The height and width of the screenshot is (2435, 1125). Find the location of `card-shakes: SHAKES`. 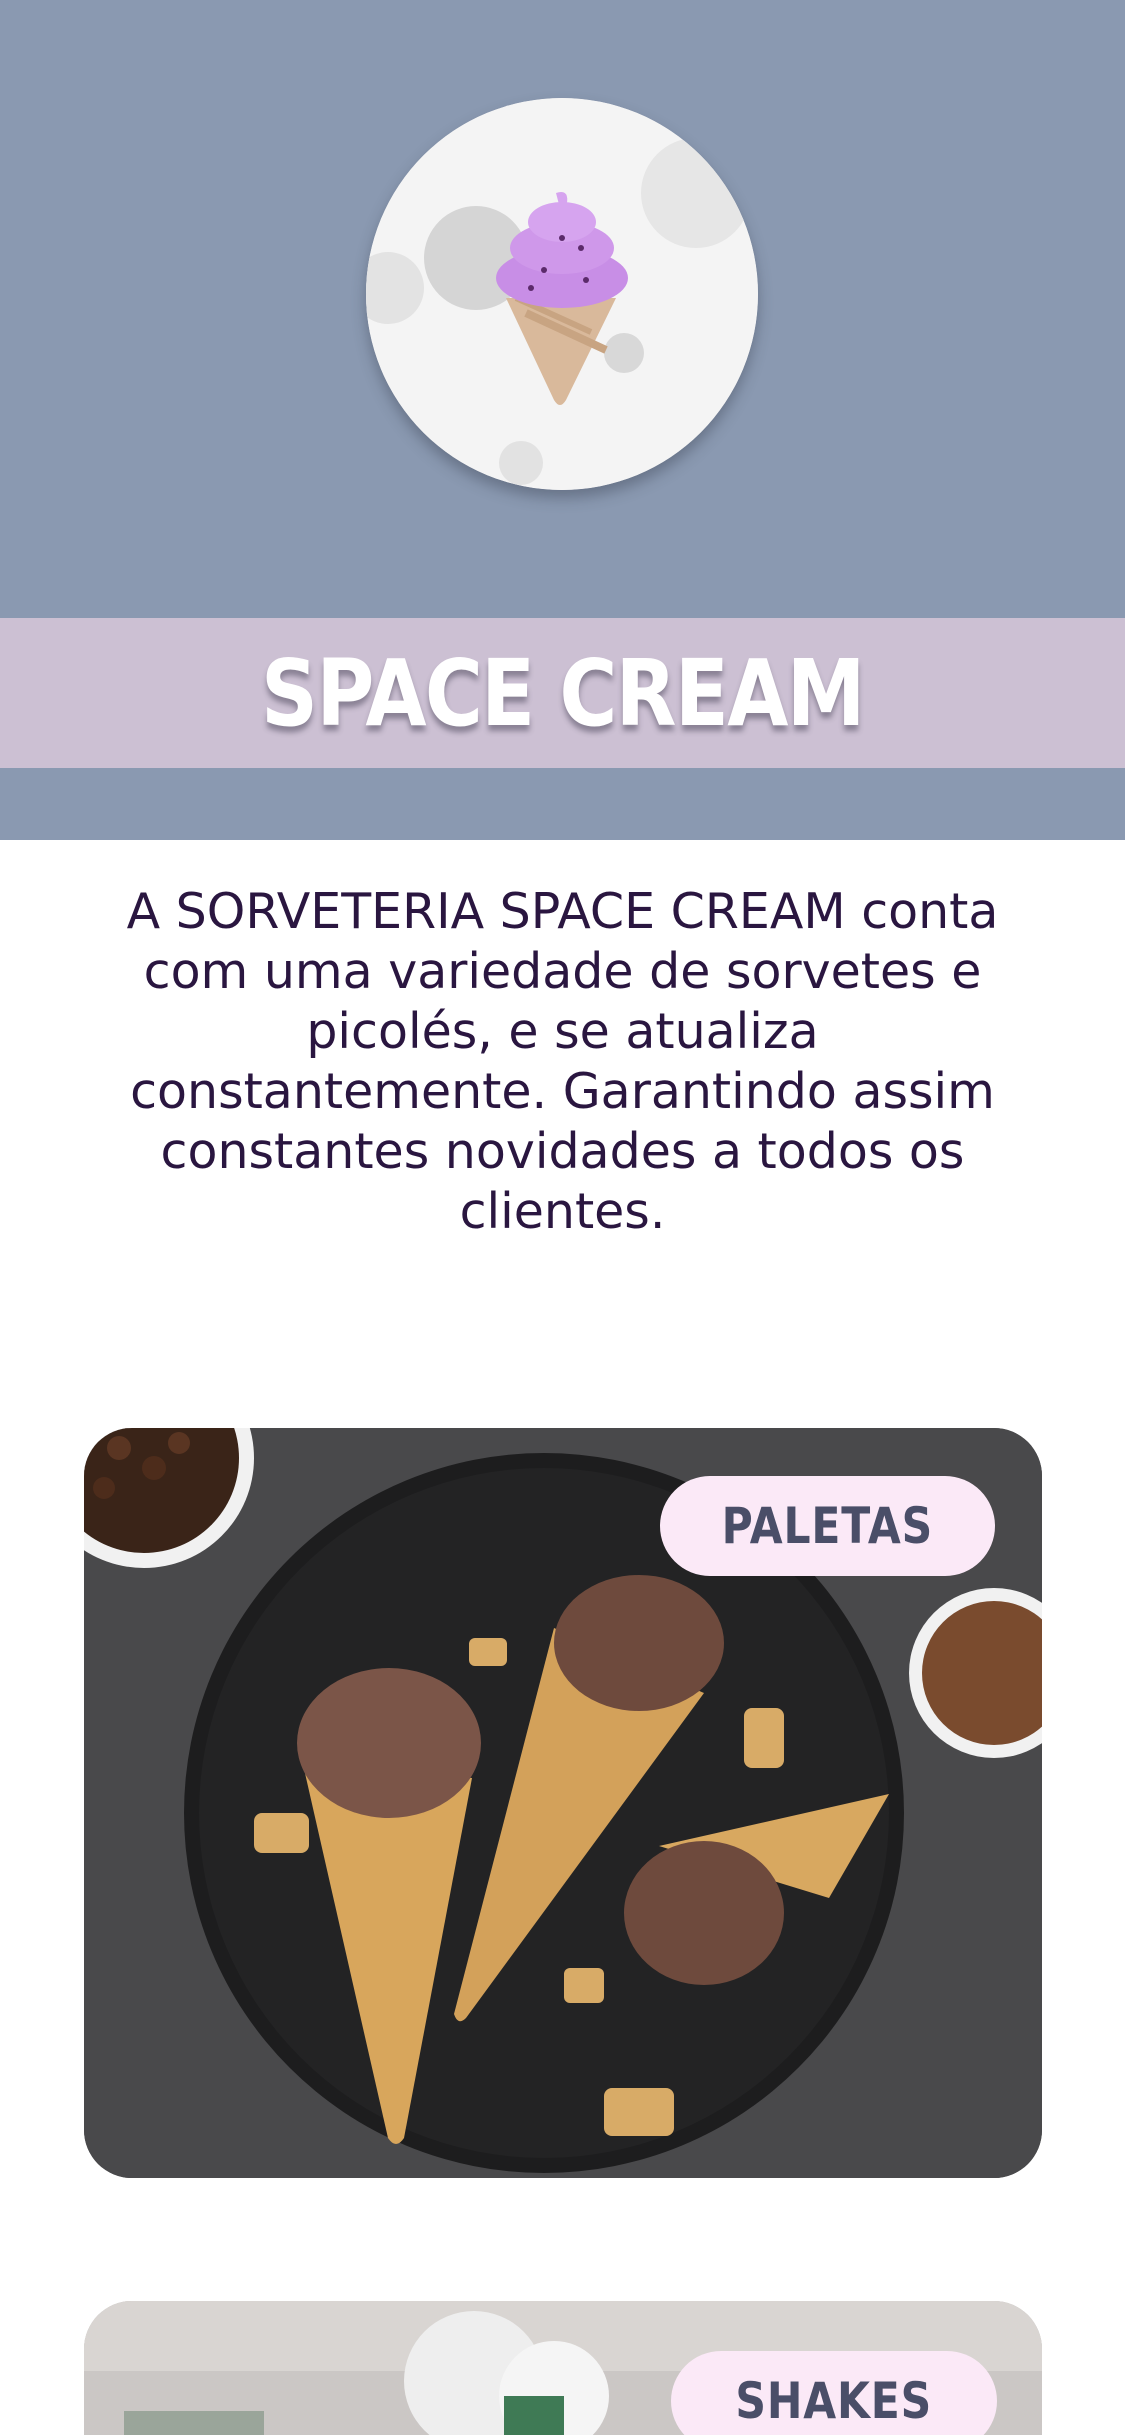

card-shakes: SHAKES is located at coordinates (563, 2368).